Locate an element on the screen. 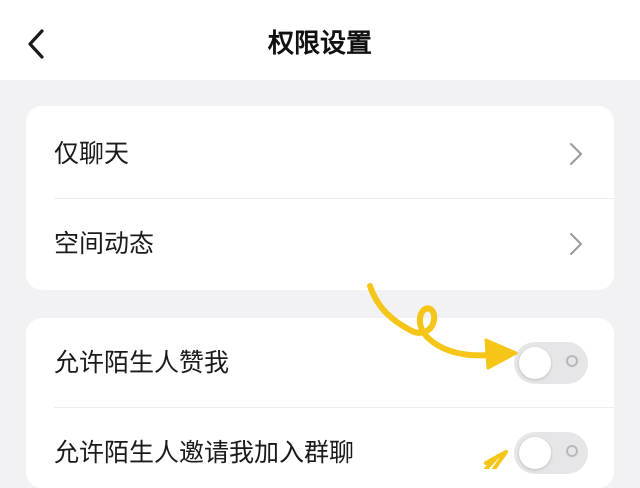 Image resolution: width=640 pixels, height=488 pixels. page-title: 权限设置 is located at coordinates (319, 44).